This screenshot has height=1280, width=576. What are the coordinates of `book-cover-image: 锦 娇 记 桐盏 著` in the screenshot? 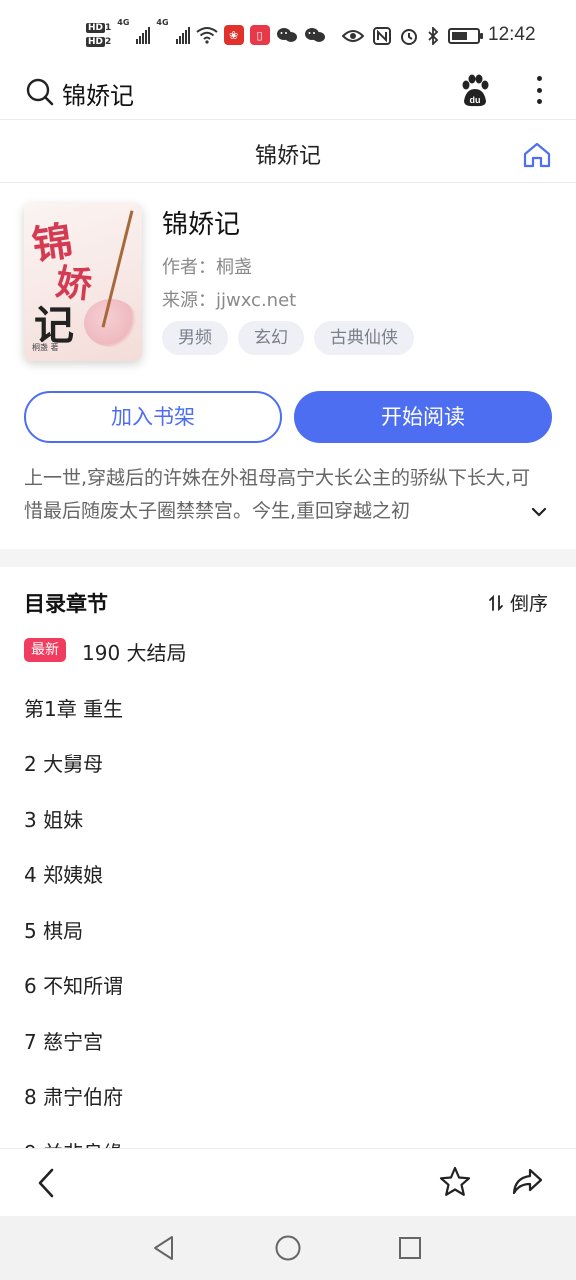 It's located at (83, 282).